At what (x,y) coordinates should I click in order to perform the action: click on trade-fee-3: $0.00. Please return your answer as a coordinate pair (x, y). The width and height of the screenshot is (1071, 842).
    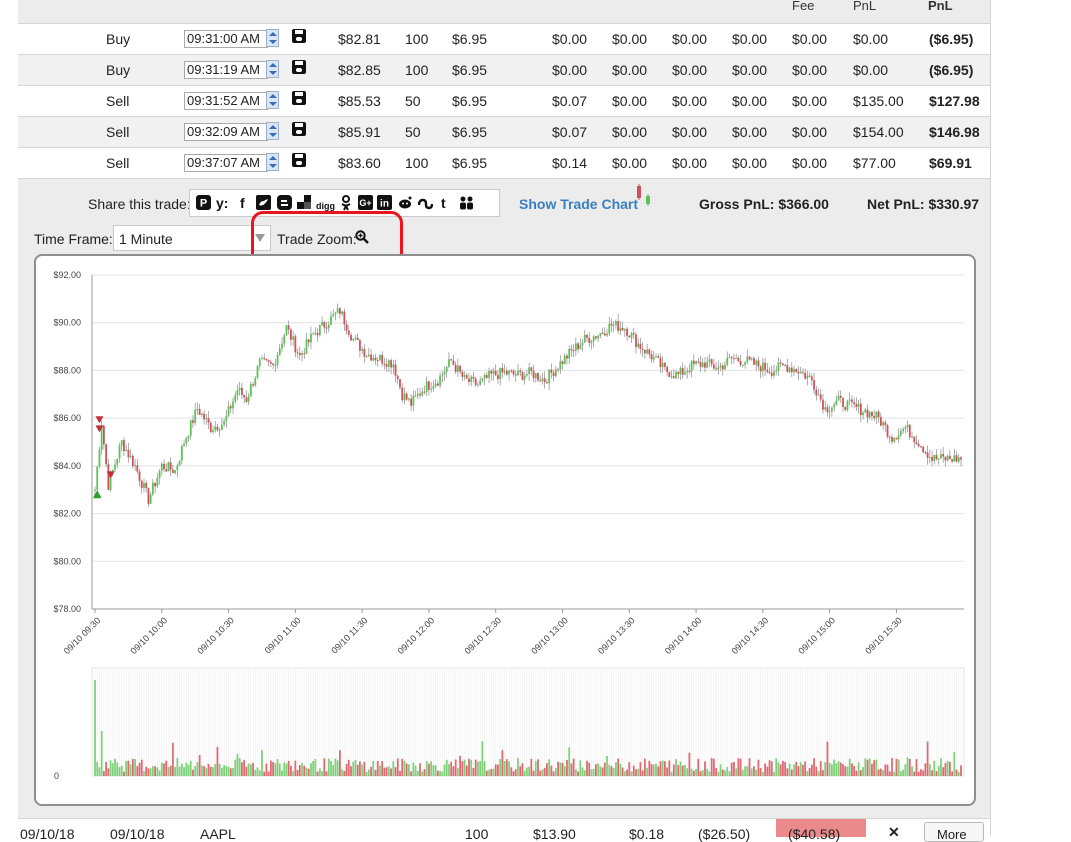
    Looking at the image, I should click on (690, 101).